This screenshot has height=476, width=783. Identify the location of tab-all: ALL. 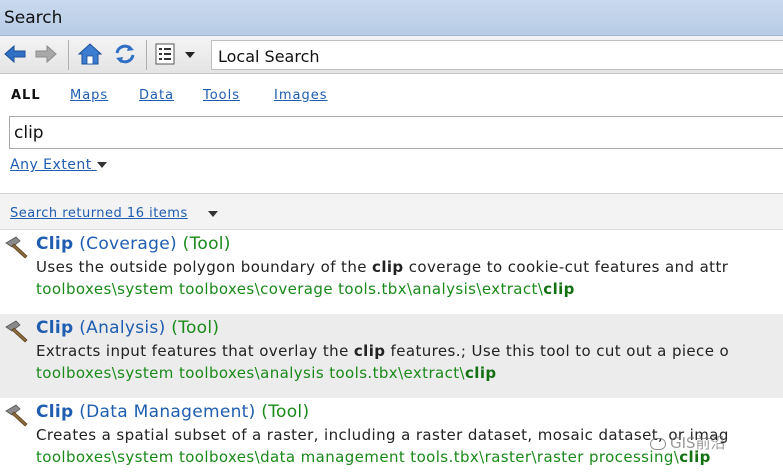
(26, 95).